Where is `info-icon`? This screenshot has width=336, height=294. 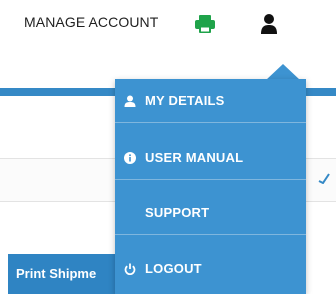 info-icon is located at coordinates (130, 158).